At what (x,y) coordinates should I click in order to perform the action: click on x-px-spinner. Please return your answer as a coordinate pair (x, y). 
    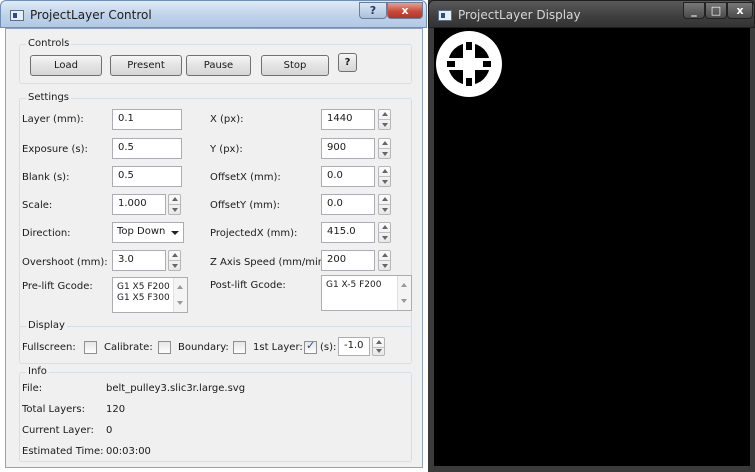
    Looking at the image, I should click on (384, 119).